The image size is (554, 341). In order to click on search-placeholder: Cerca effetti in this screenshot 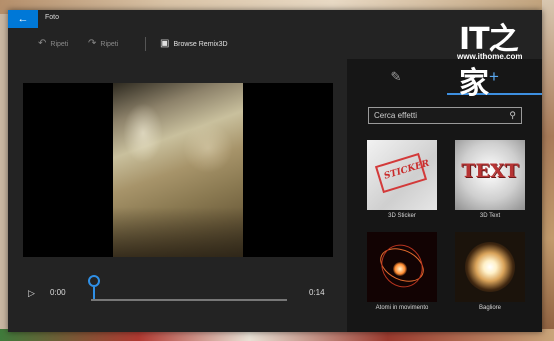, I will do `click(395, 115)`.